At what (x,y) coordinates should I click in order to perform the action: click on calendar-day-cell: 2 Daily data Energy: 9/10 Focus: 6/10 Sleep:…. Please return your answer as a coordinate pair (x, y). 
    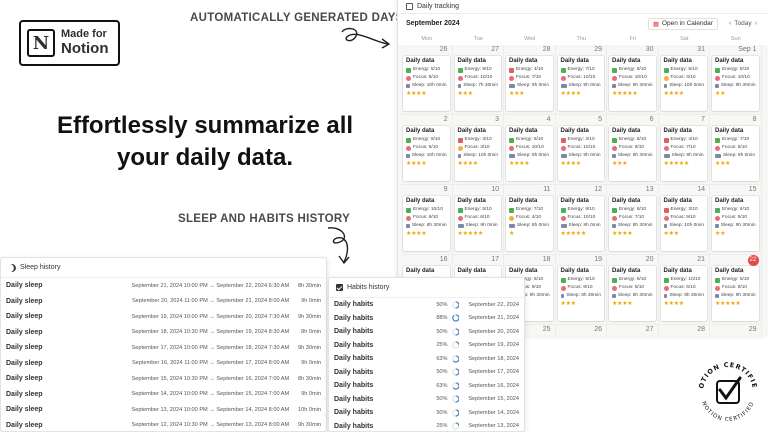
    Looking at the image, I should click on (427, 150).